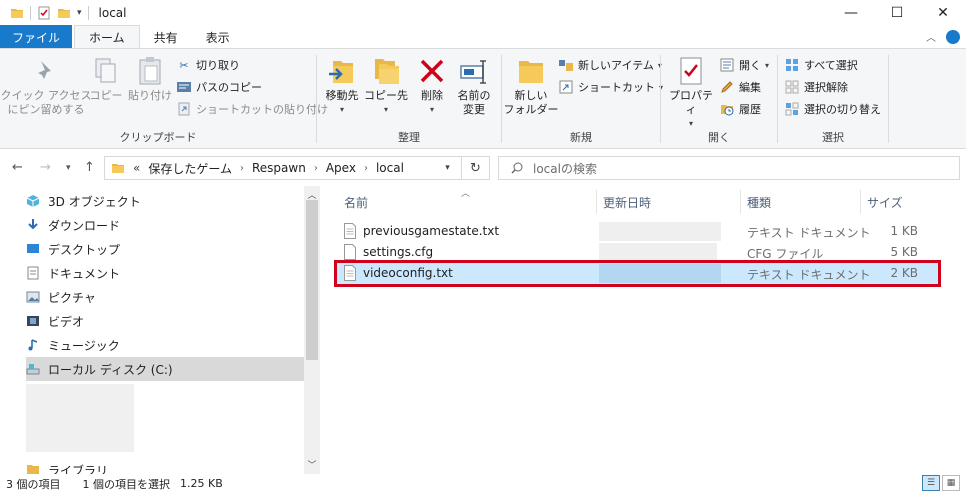  Describe the element at coordinates (627, 202) in the screenshot. I see `column-header-date: 更新日時` at that location.